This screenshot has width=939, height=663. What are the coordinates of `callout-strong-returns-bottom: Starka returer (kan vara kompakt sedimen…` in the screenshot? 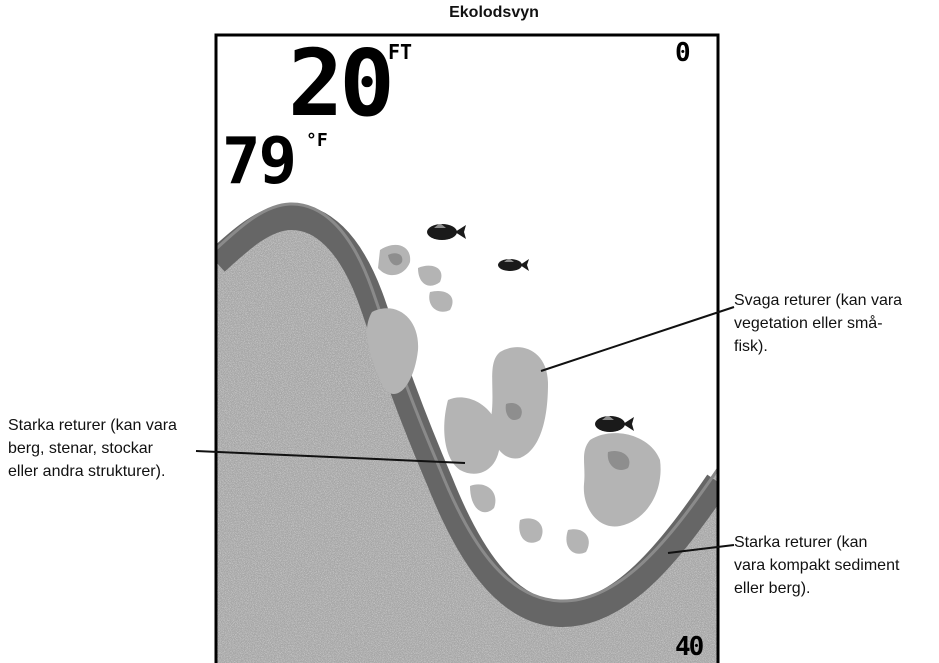 It's located at (817, 565).